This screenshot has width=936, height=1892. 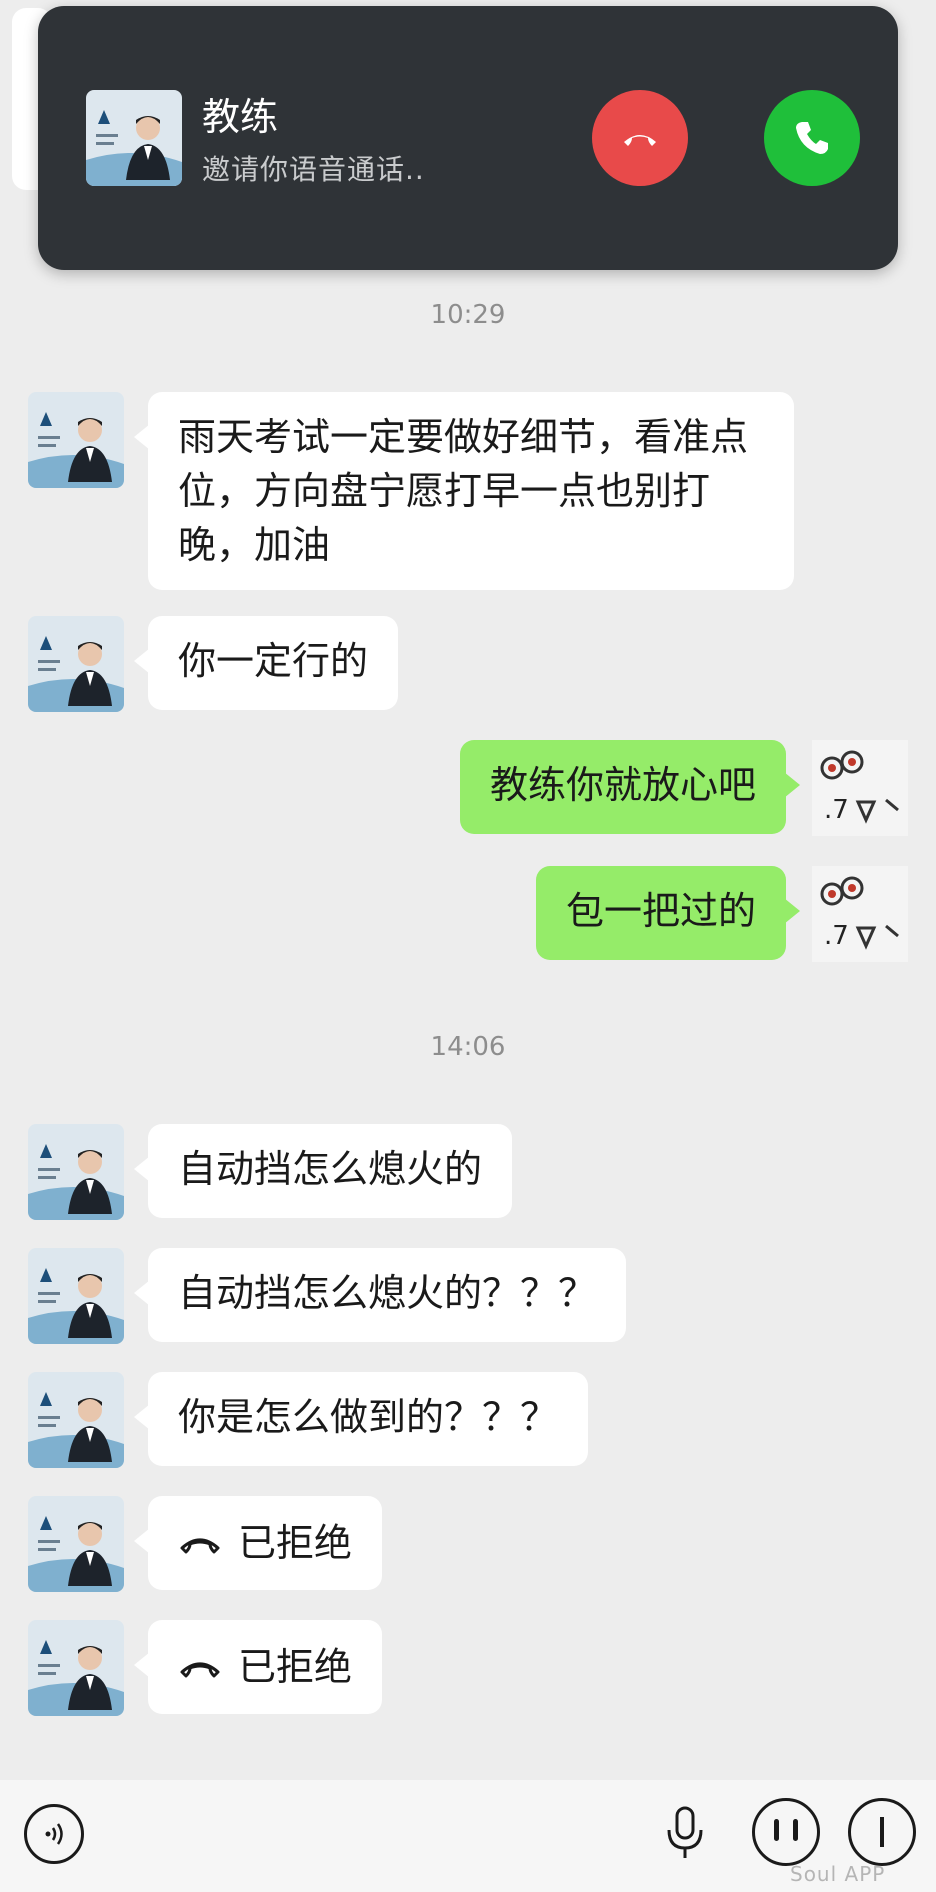 What do you see at coordinates (134, 138) in the screenshot?
I see `caller-avatar` at bounding box center [134, 138].